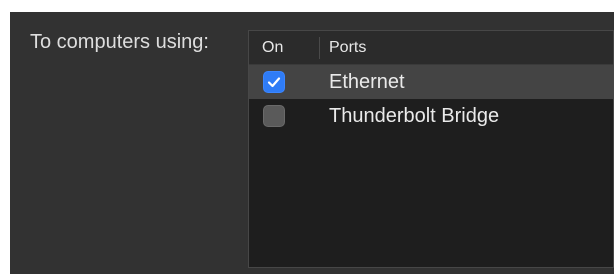 Image resolution: width=614 pixels, height=274 pixels. I want to click on ethernet-checkbox, so click(274, 82).